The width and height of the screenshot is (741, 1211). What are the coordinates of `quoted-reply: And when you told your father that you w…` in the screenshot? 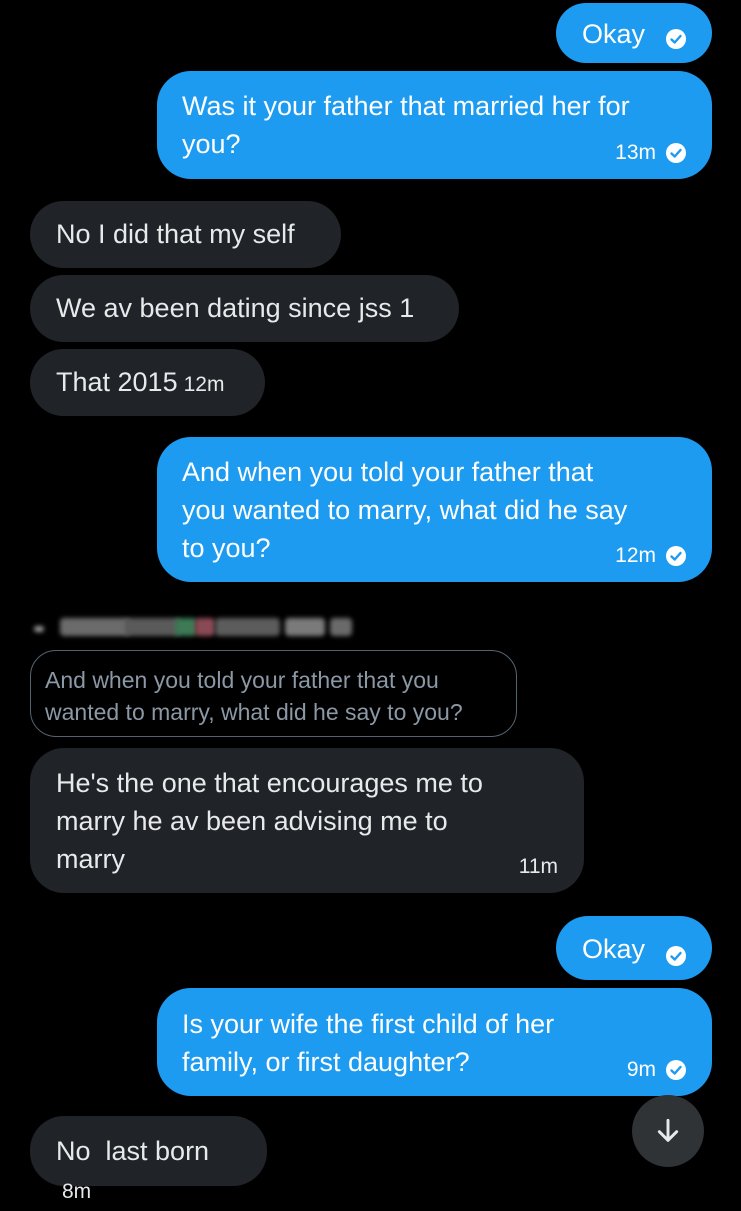 It's located at (273, 693).